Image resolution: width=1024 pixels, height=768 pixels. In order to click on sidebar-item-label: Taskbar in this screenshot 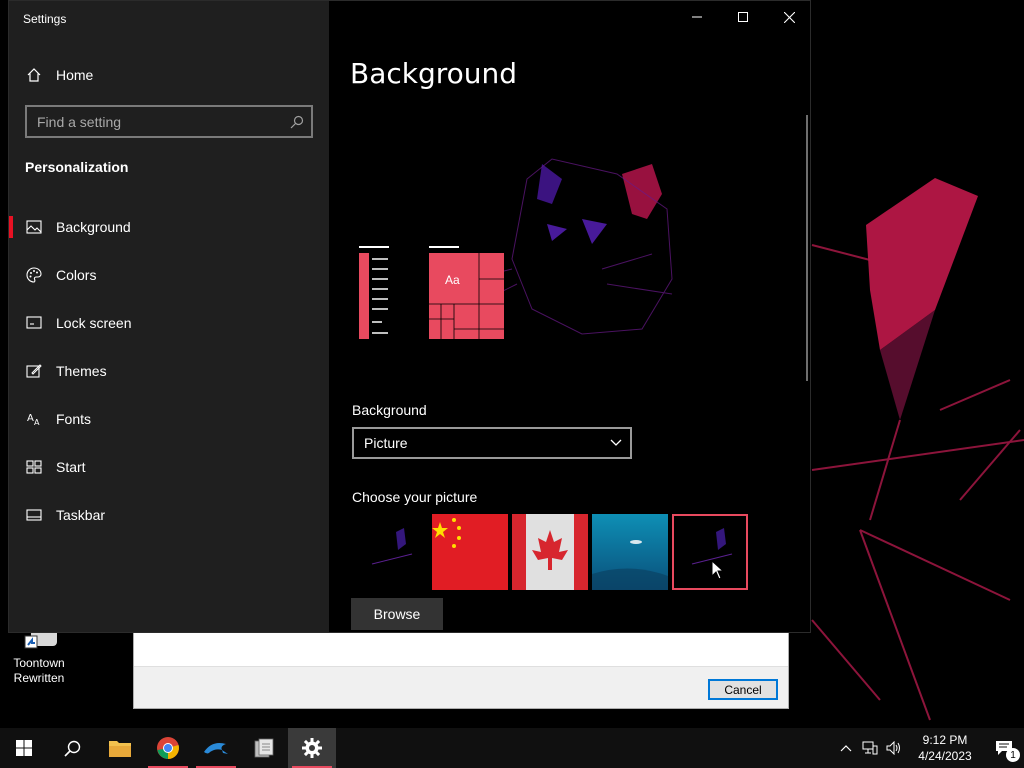, I will do `click(81, 515)`.